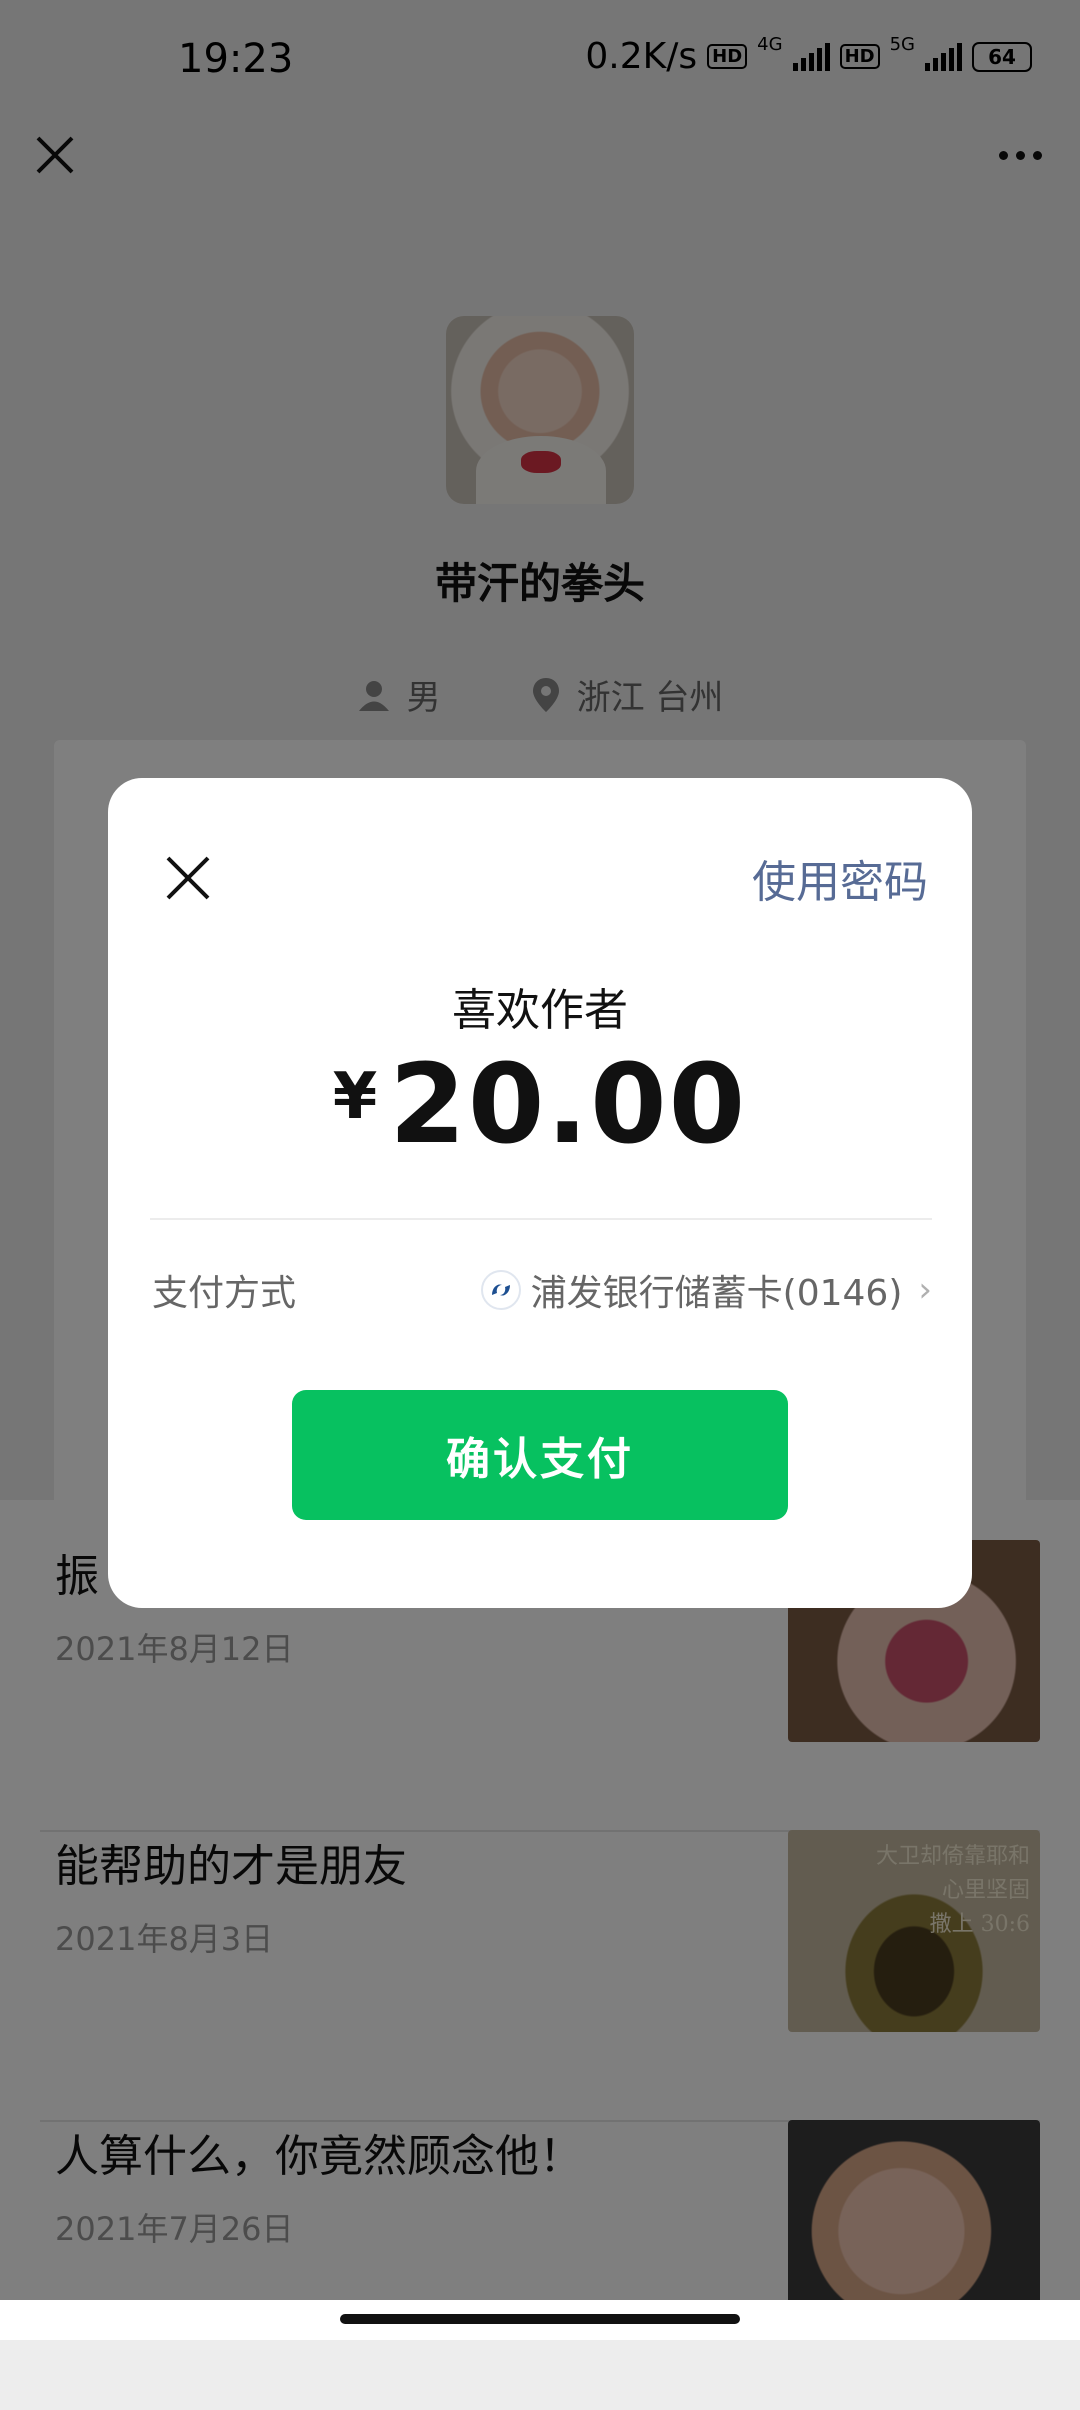  What do you see at coordinates (568, 1104) in the screenshot?
I see `amount-value: 20.00` at bounding box center [568, 1104].